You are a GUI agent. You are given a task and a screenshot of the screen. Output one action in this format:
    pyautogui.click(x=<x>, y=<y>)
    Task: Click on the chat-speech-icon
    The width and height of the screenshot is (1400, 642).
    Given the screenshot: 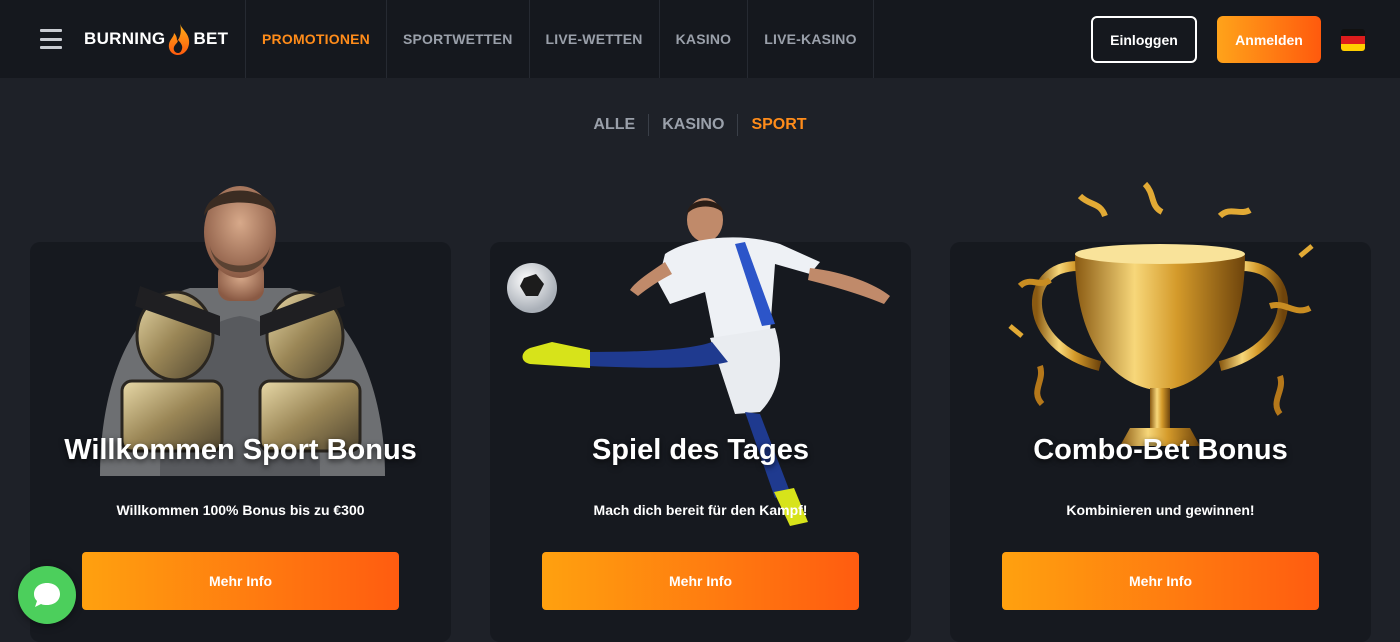 What is the action you would take?
    pyautogui.click(x=47, y=595)
    